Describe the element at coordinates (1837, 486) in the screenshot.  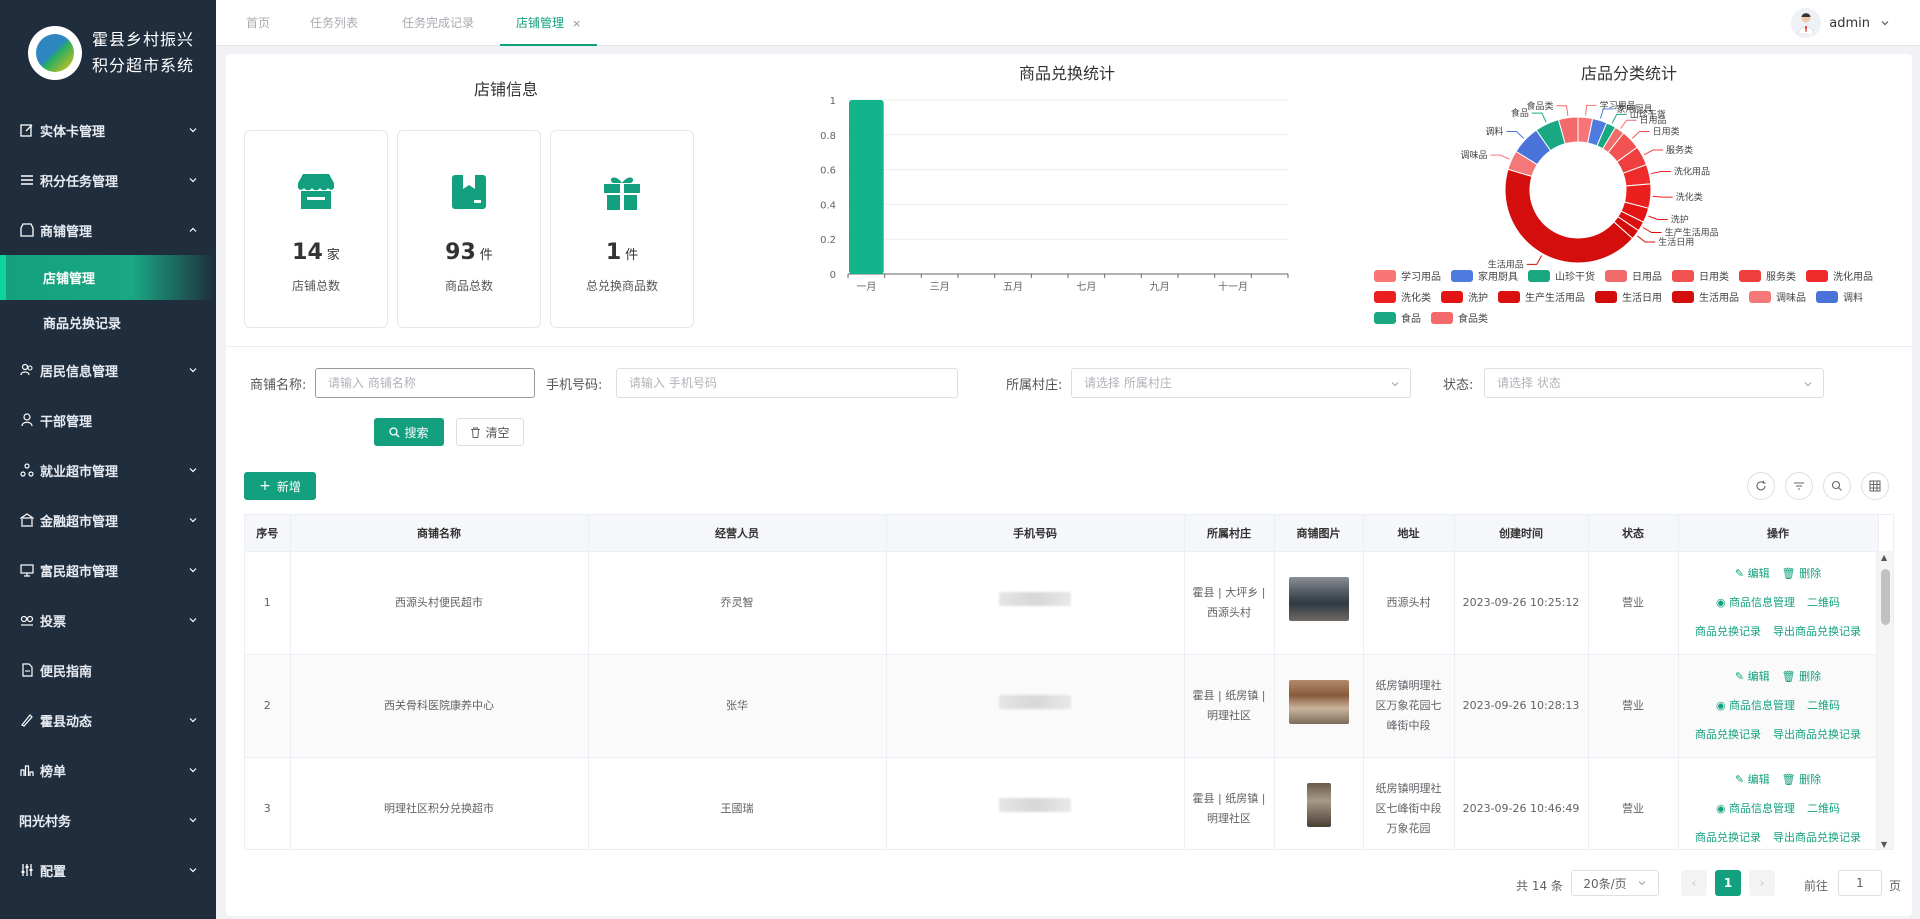
I see `search-toggle-button` at that location.